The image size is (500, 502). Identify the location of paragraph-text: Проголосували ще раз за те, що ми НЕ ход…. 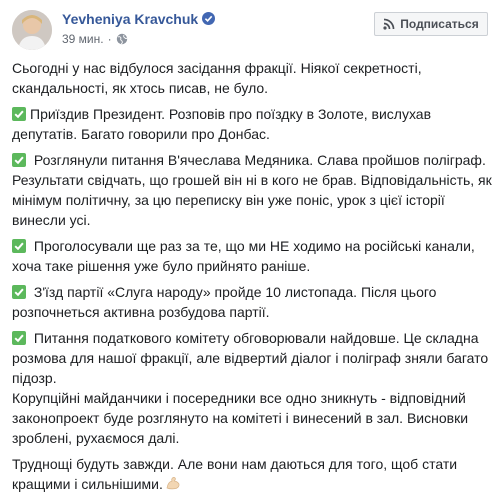
(243, 256).